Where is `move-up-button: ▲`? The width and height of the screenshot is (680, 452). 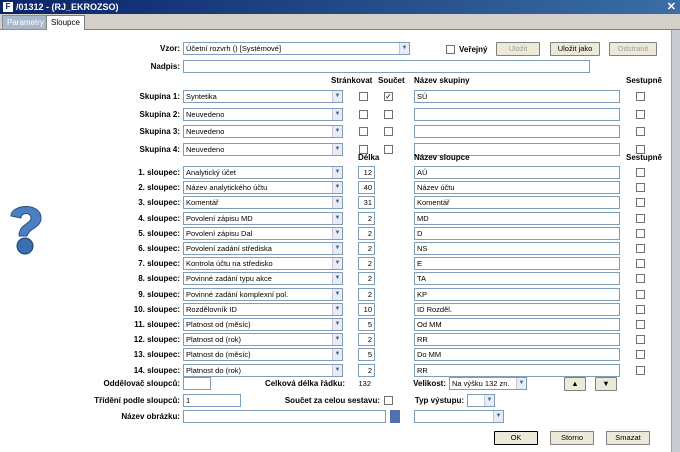 move-up-button: ▲ is located at coordinates (575, 384).